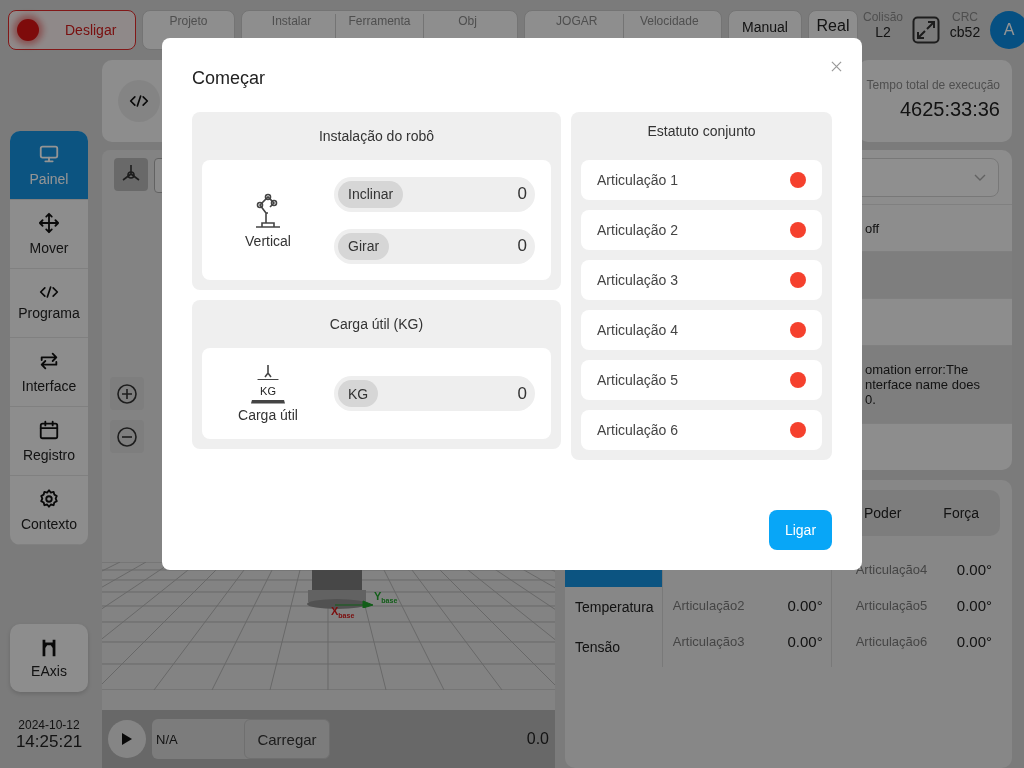  What do you see at coordinates (49, 361) in the screenshot?
I see `swap-arrows-icon` at bounding box center [49, 361].